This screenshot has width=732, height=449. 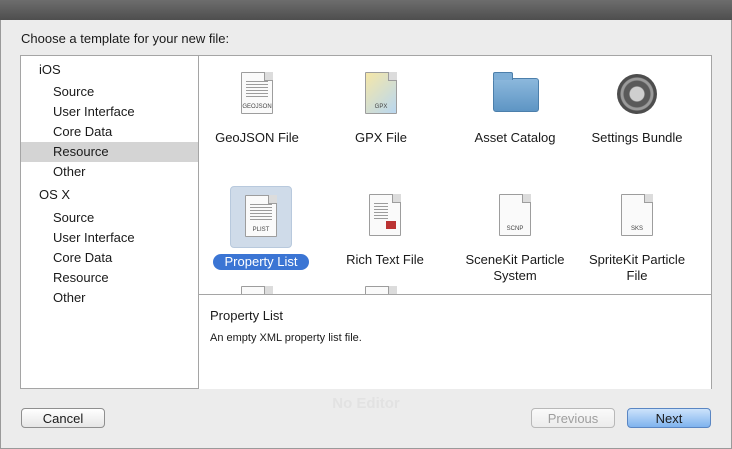 I want to click on gear-icon, so click(x=637, y=94).